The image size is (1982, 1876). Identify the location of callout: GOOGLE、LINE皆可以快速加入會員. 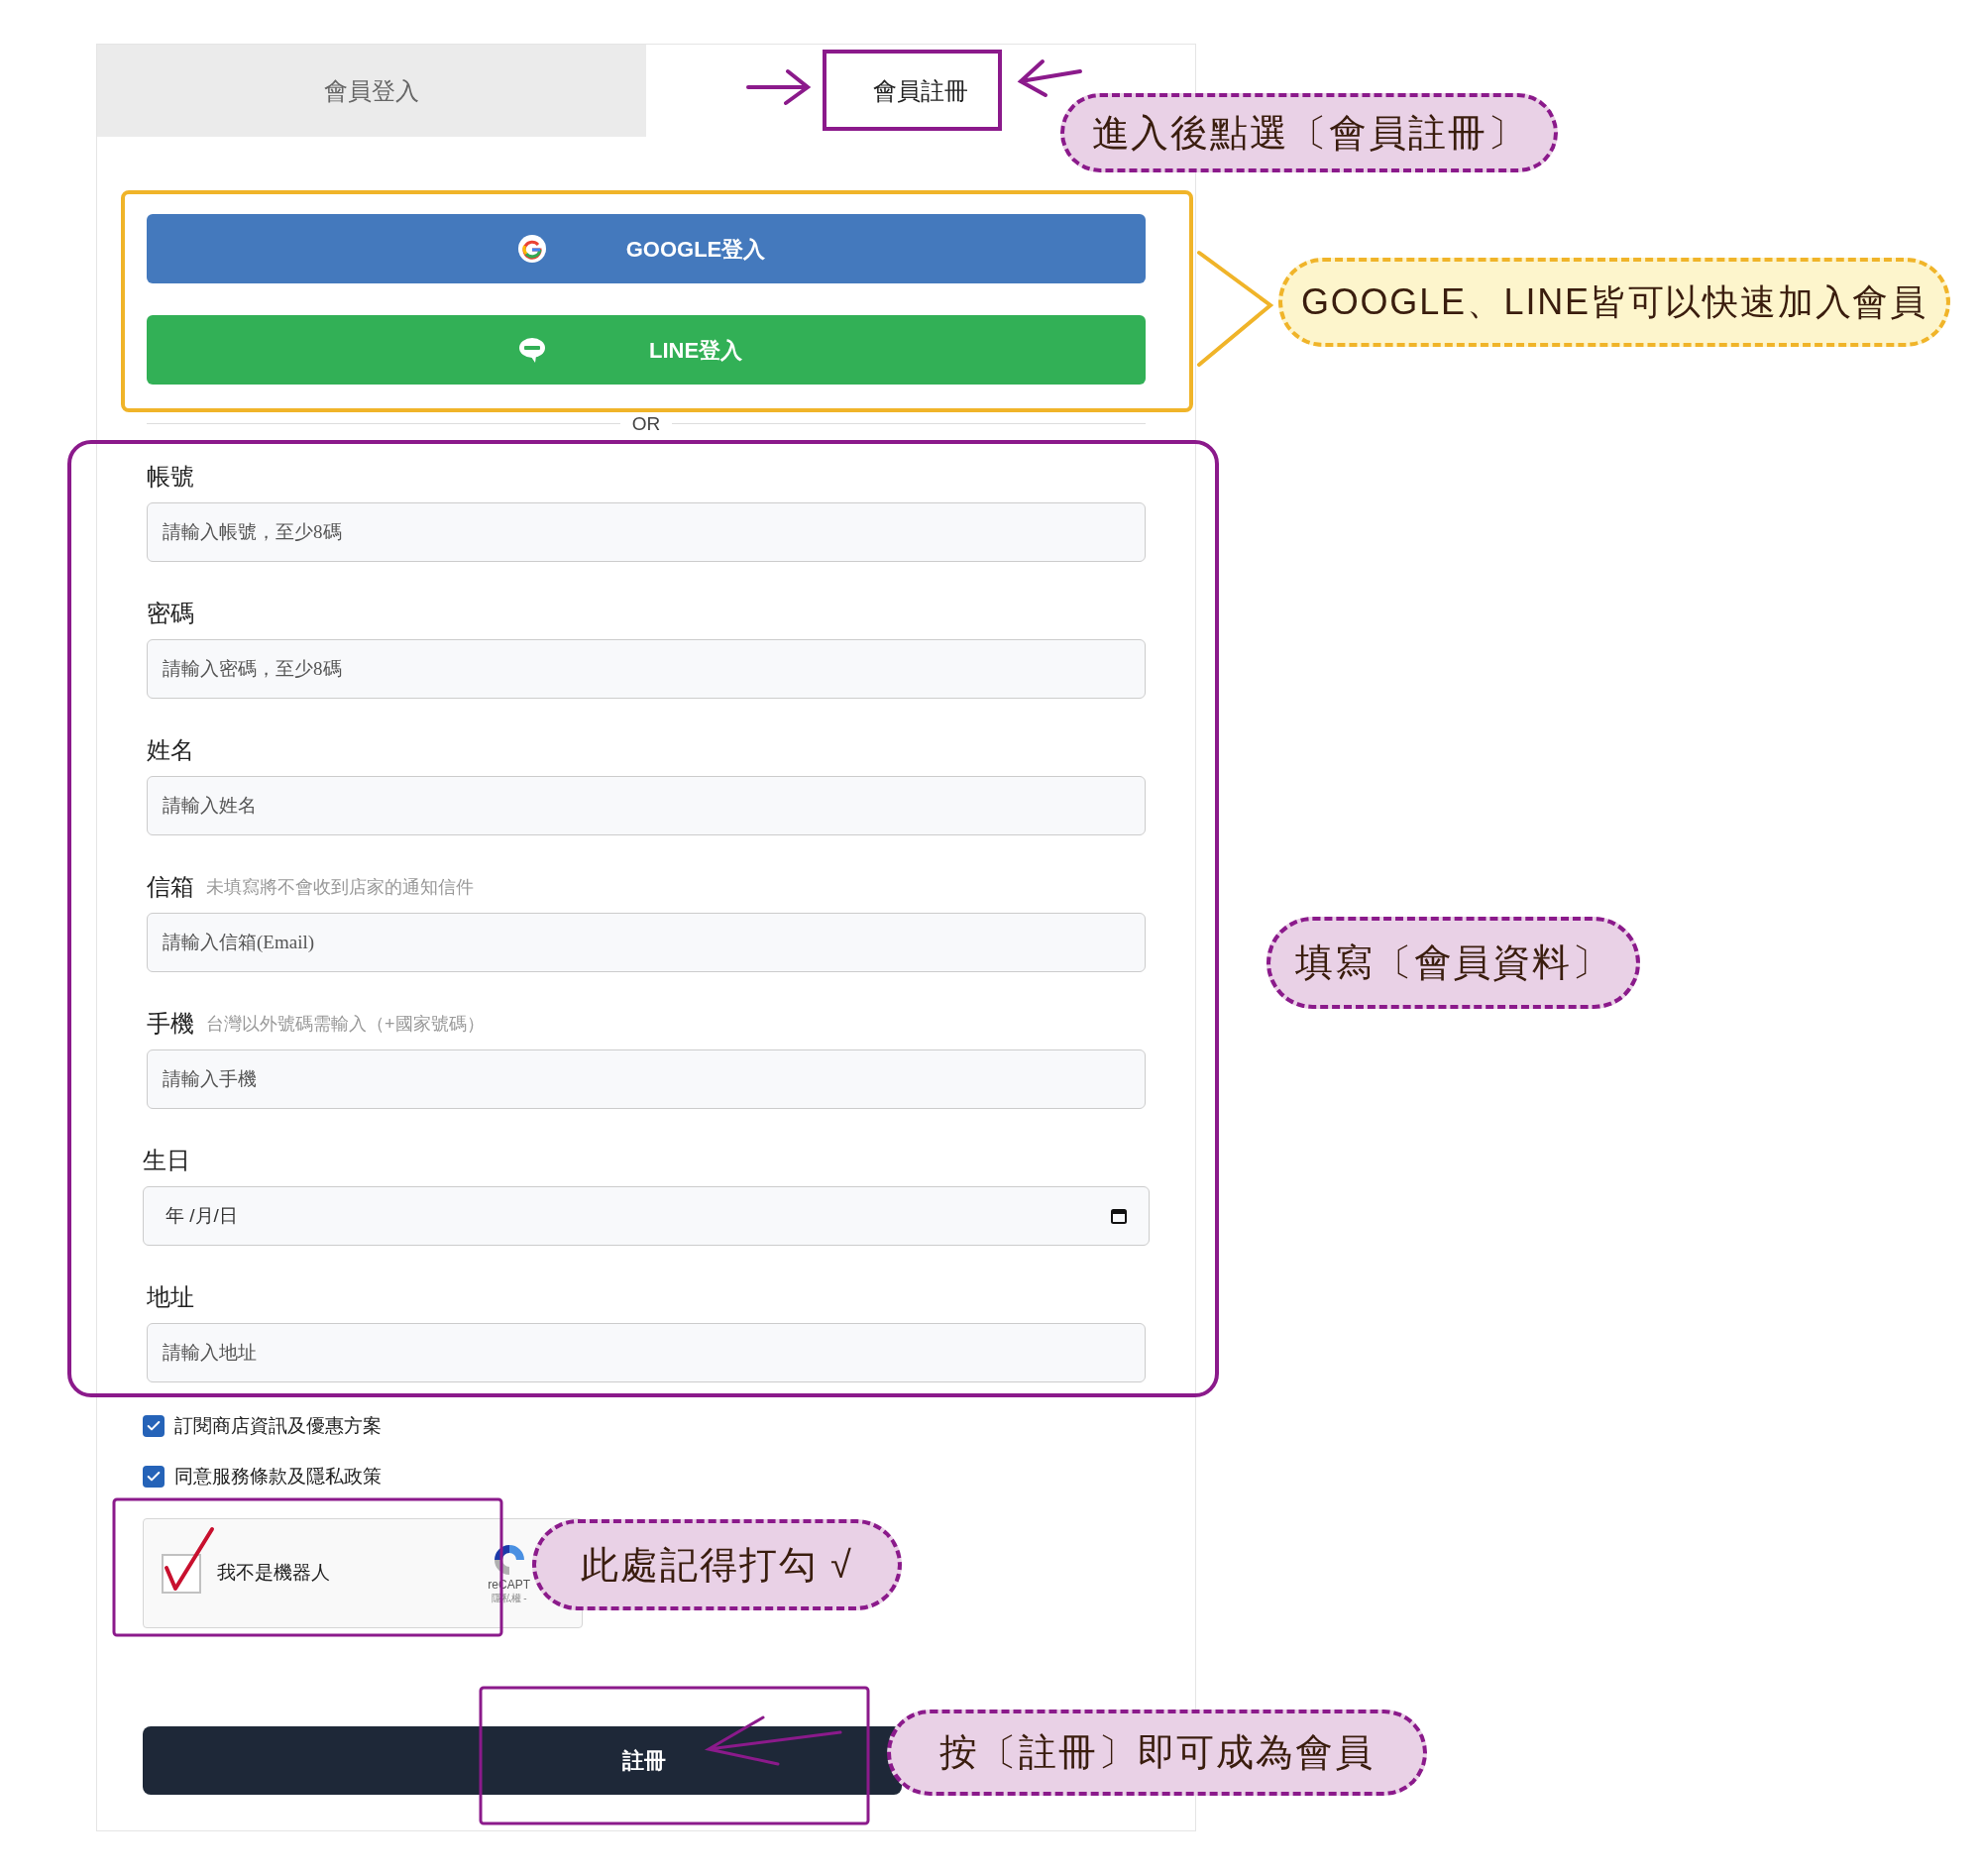
(1614, 302).